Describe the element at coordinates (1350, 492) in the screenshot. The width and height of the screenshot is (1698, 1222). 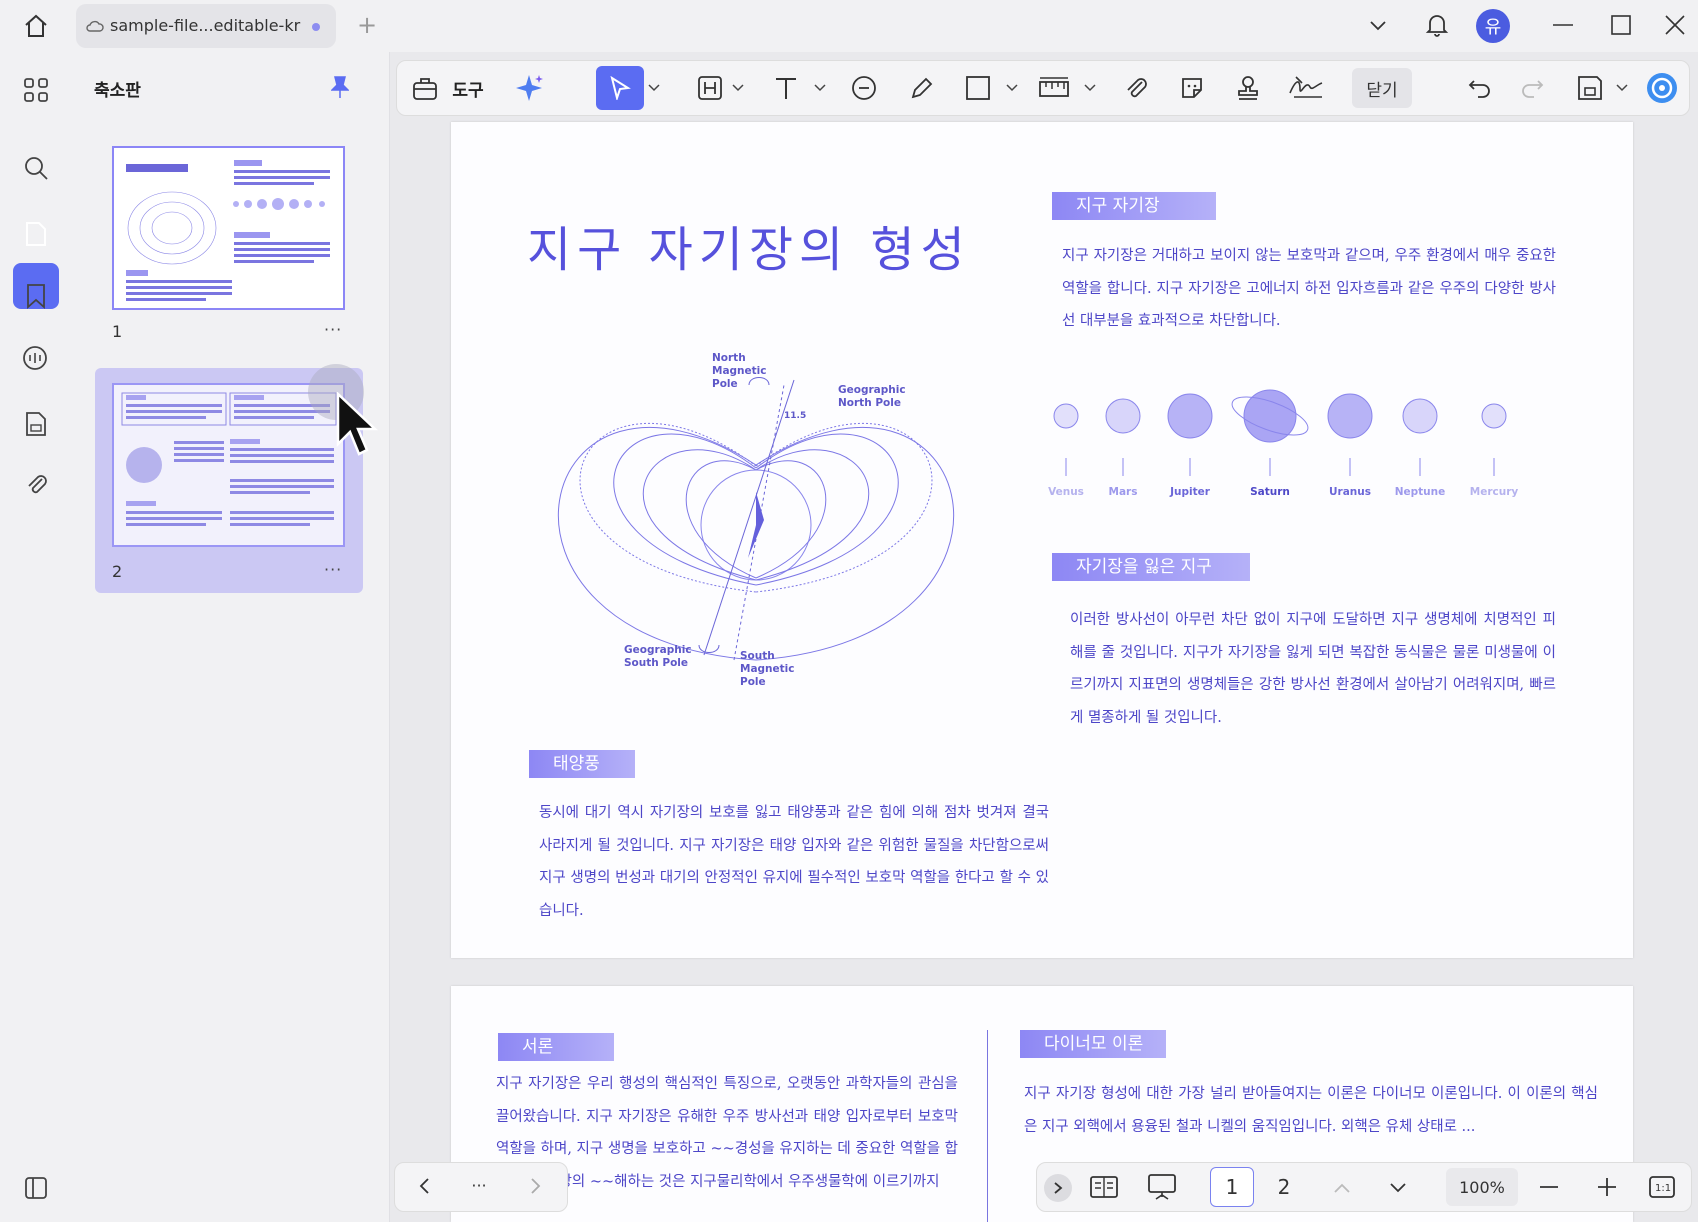
I see `planet-label: Uranus` at that location.